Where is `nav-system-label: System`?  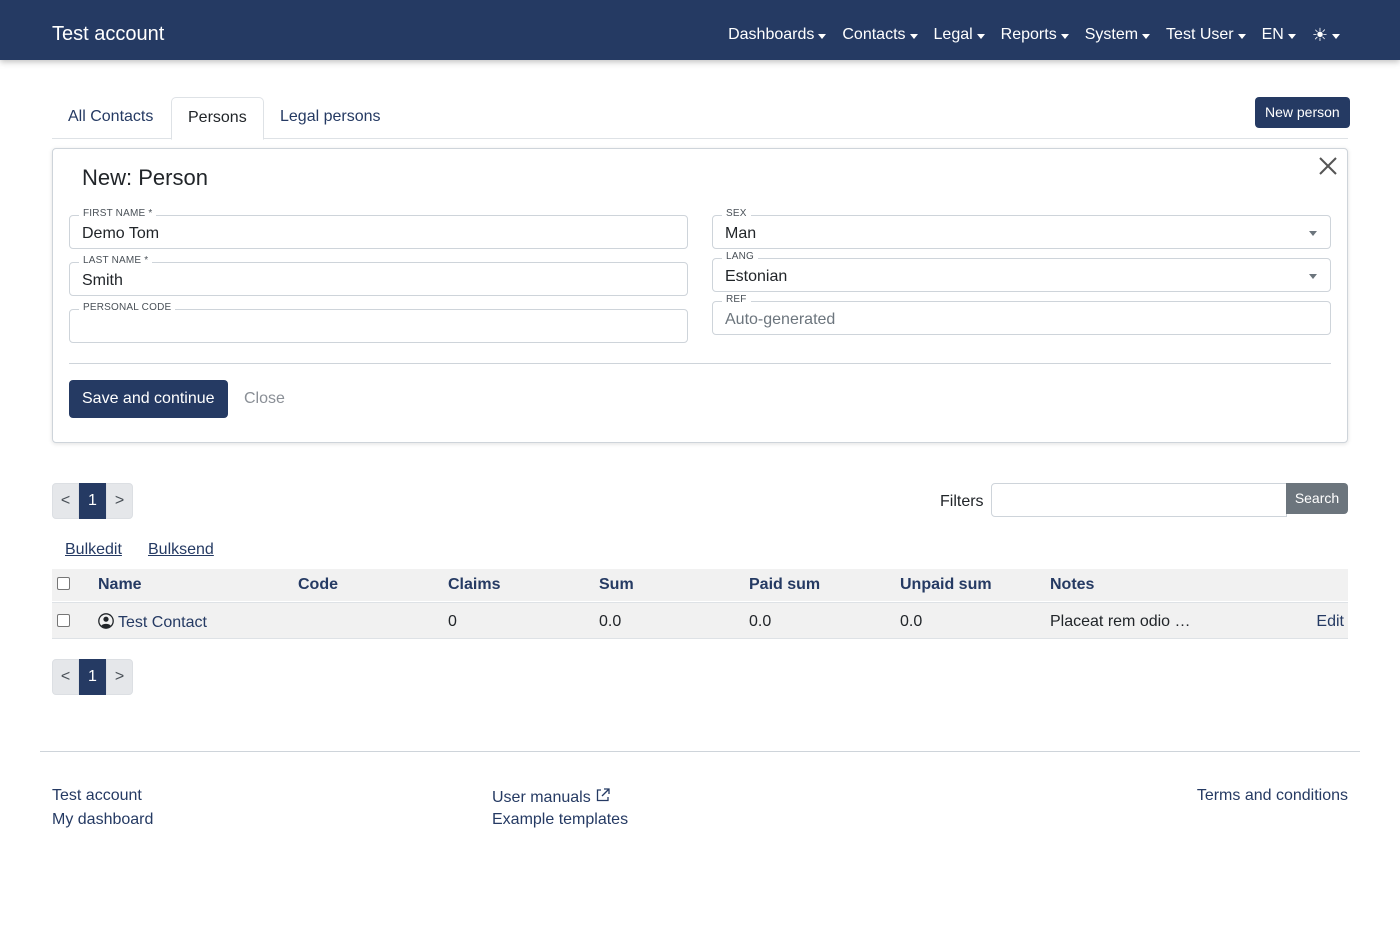
nav-system-label: System is located at coordinates (1111, 34).